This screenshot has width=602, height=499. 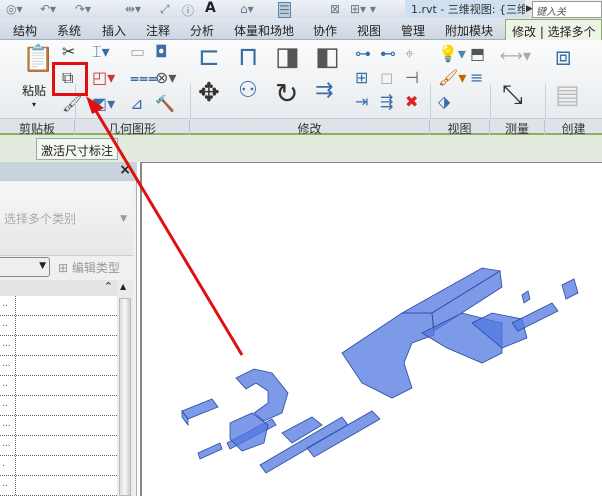 I want to click on arrow-head, so click(x=95, y=105).